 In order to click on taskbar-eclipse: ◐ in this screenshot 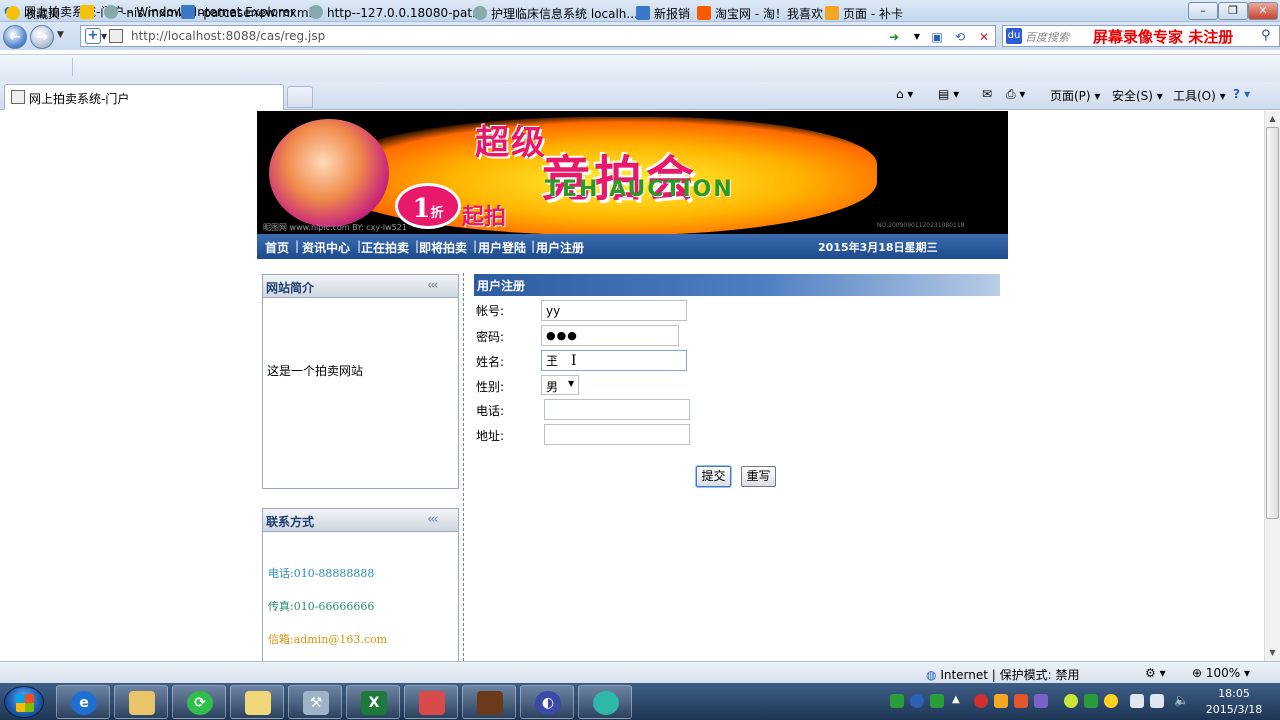, I will do `click(547, 702)`.